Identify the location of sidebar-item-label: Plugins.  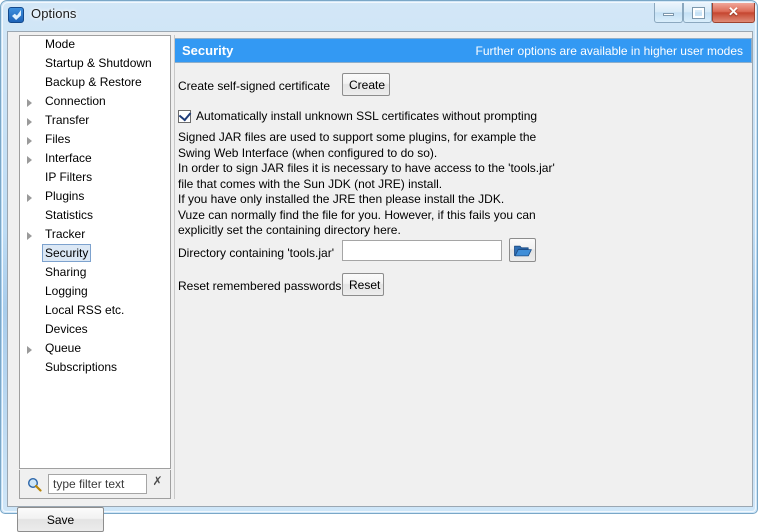
(65, 196).